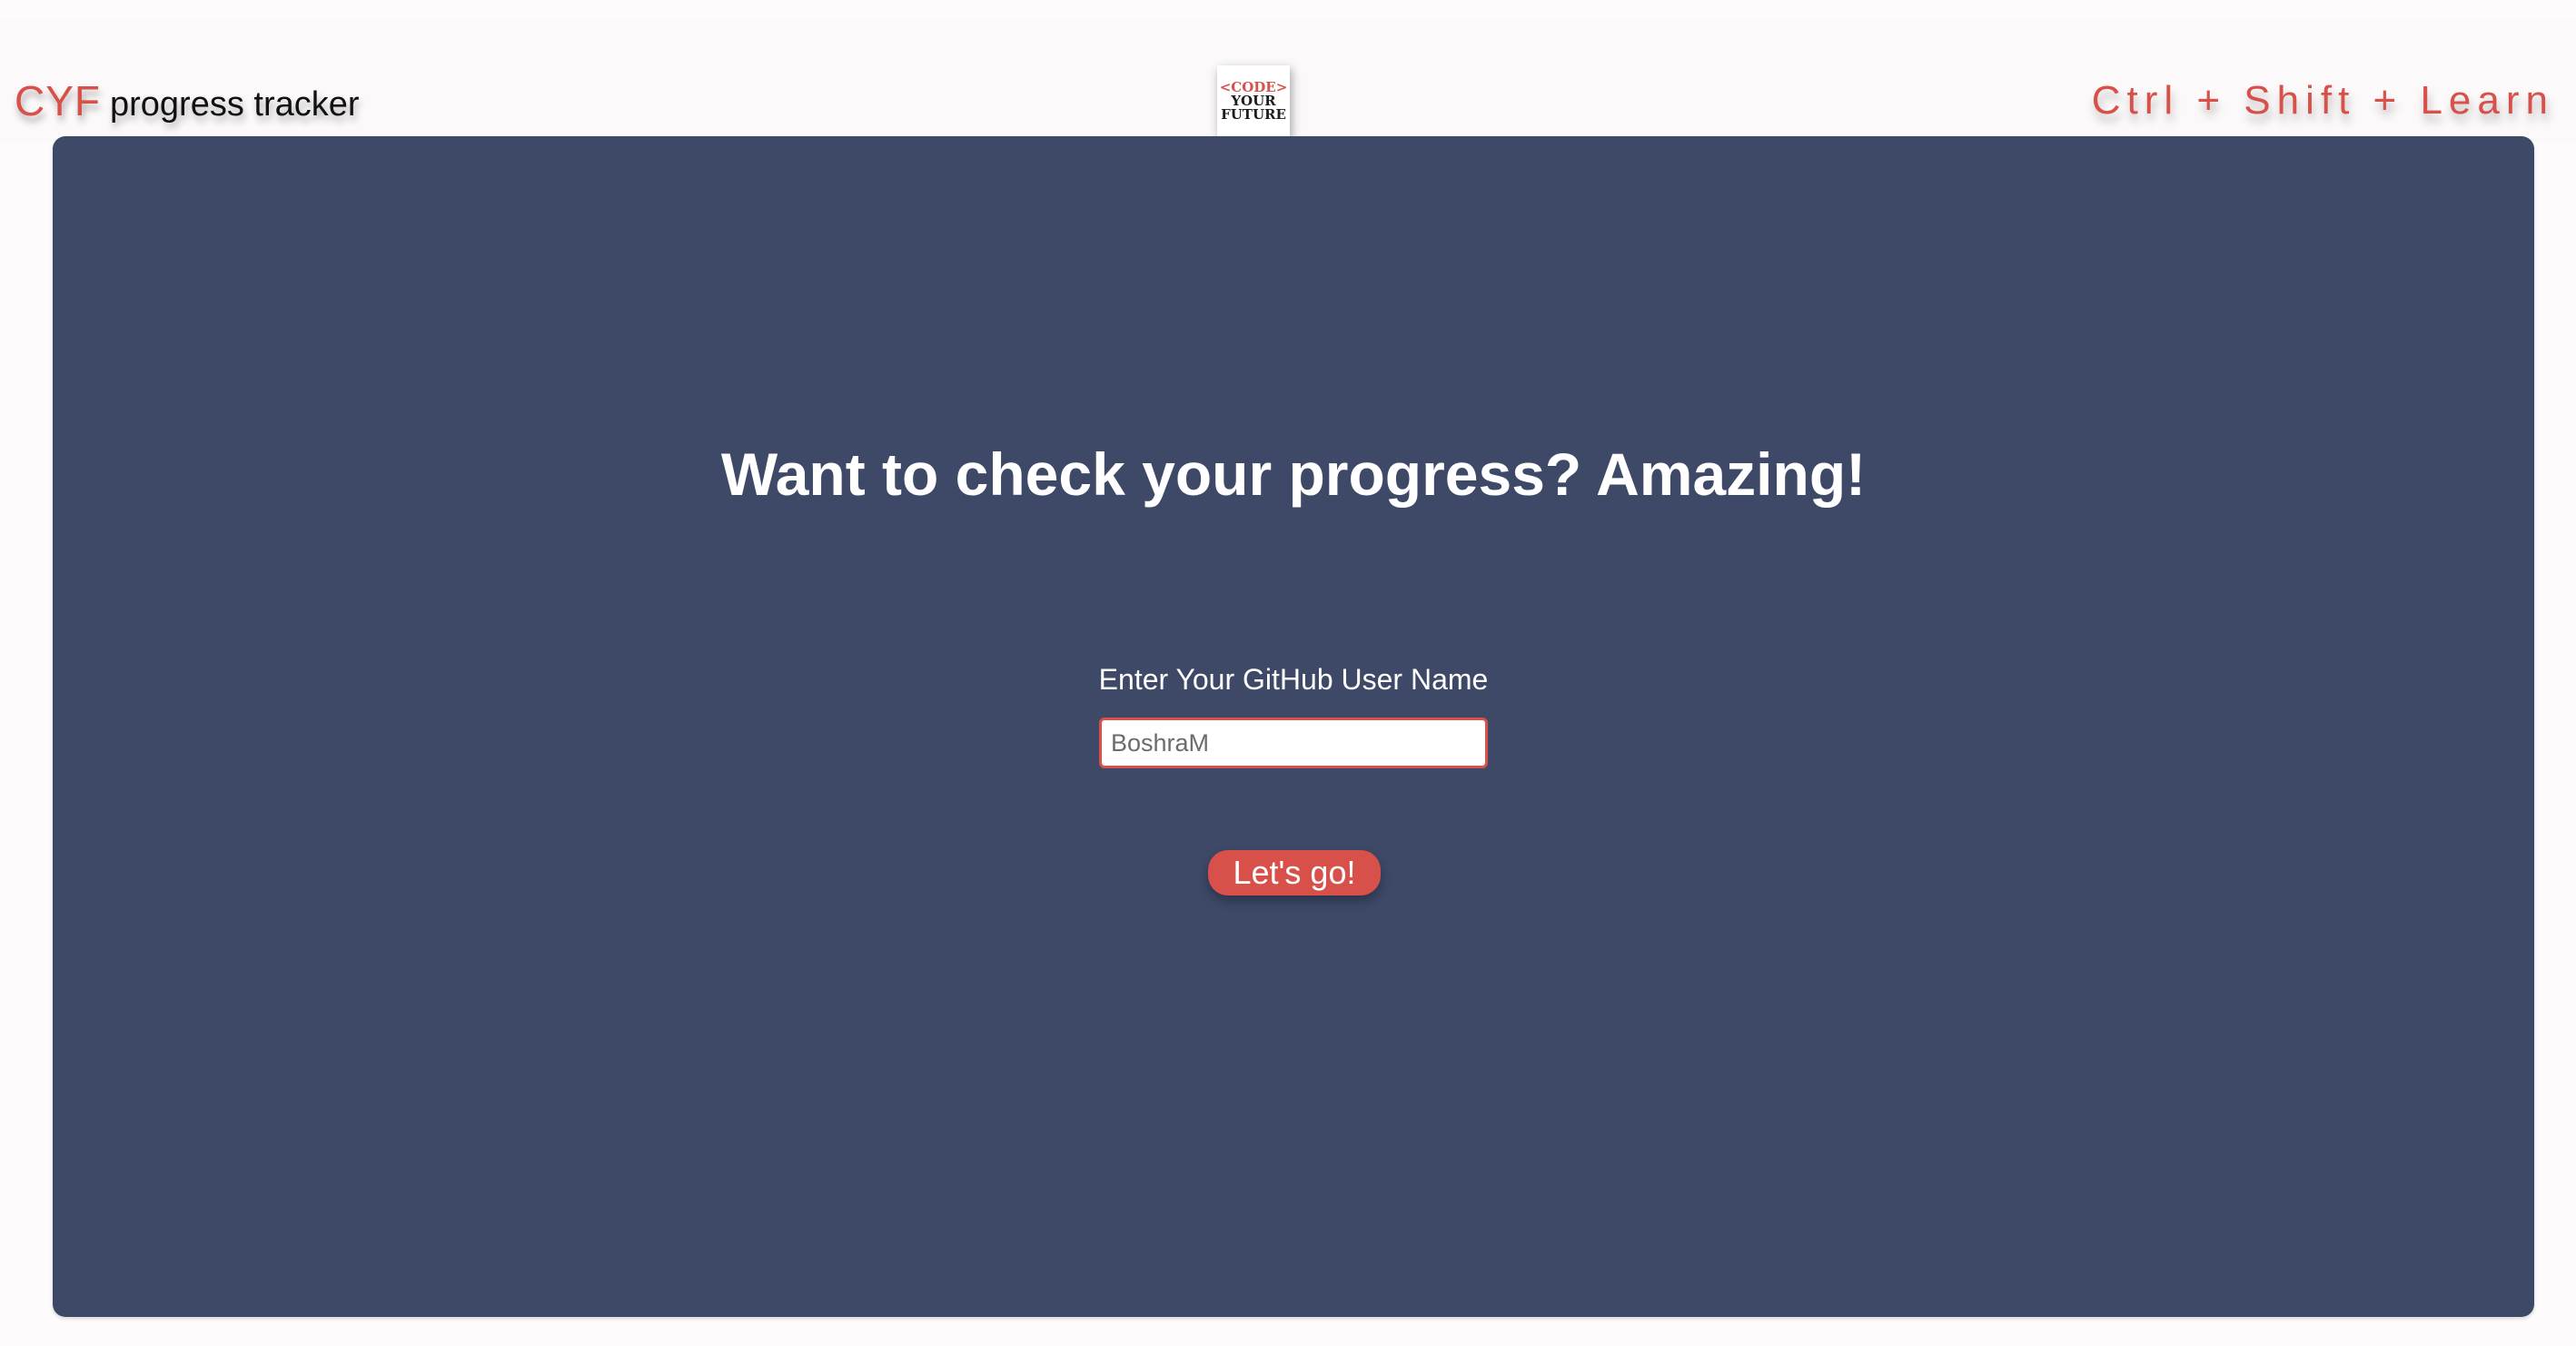 The height and width of the screenshot is (1346, 2576). Describe the element at coordinates (1293, 743) in the screenshot. I see `github-username-input` at that location.